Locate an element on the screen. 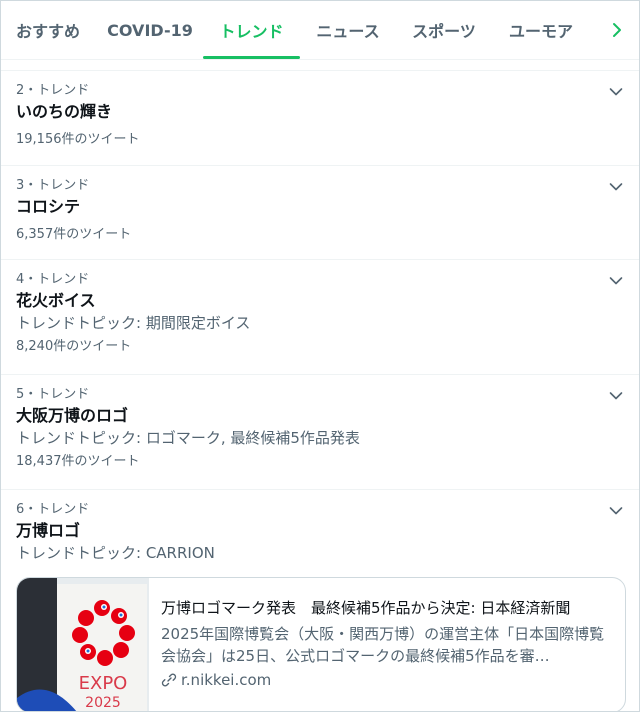 Image resolution: width=640 pixels, height=712 pixels. tab-label: ニュース is located at coordinates (348, 31).